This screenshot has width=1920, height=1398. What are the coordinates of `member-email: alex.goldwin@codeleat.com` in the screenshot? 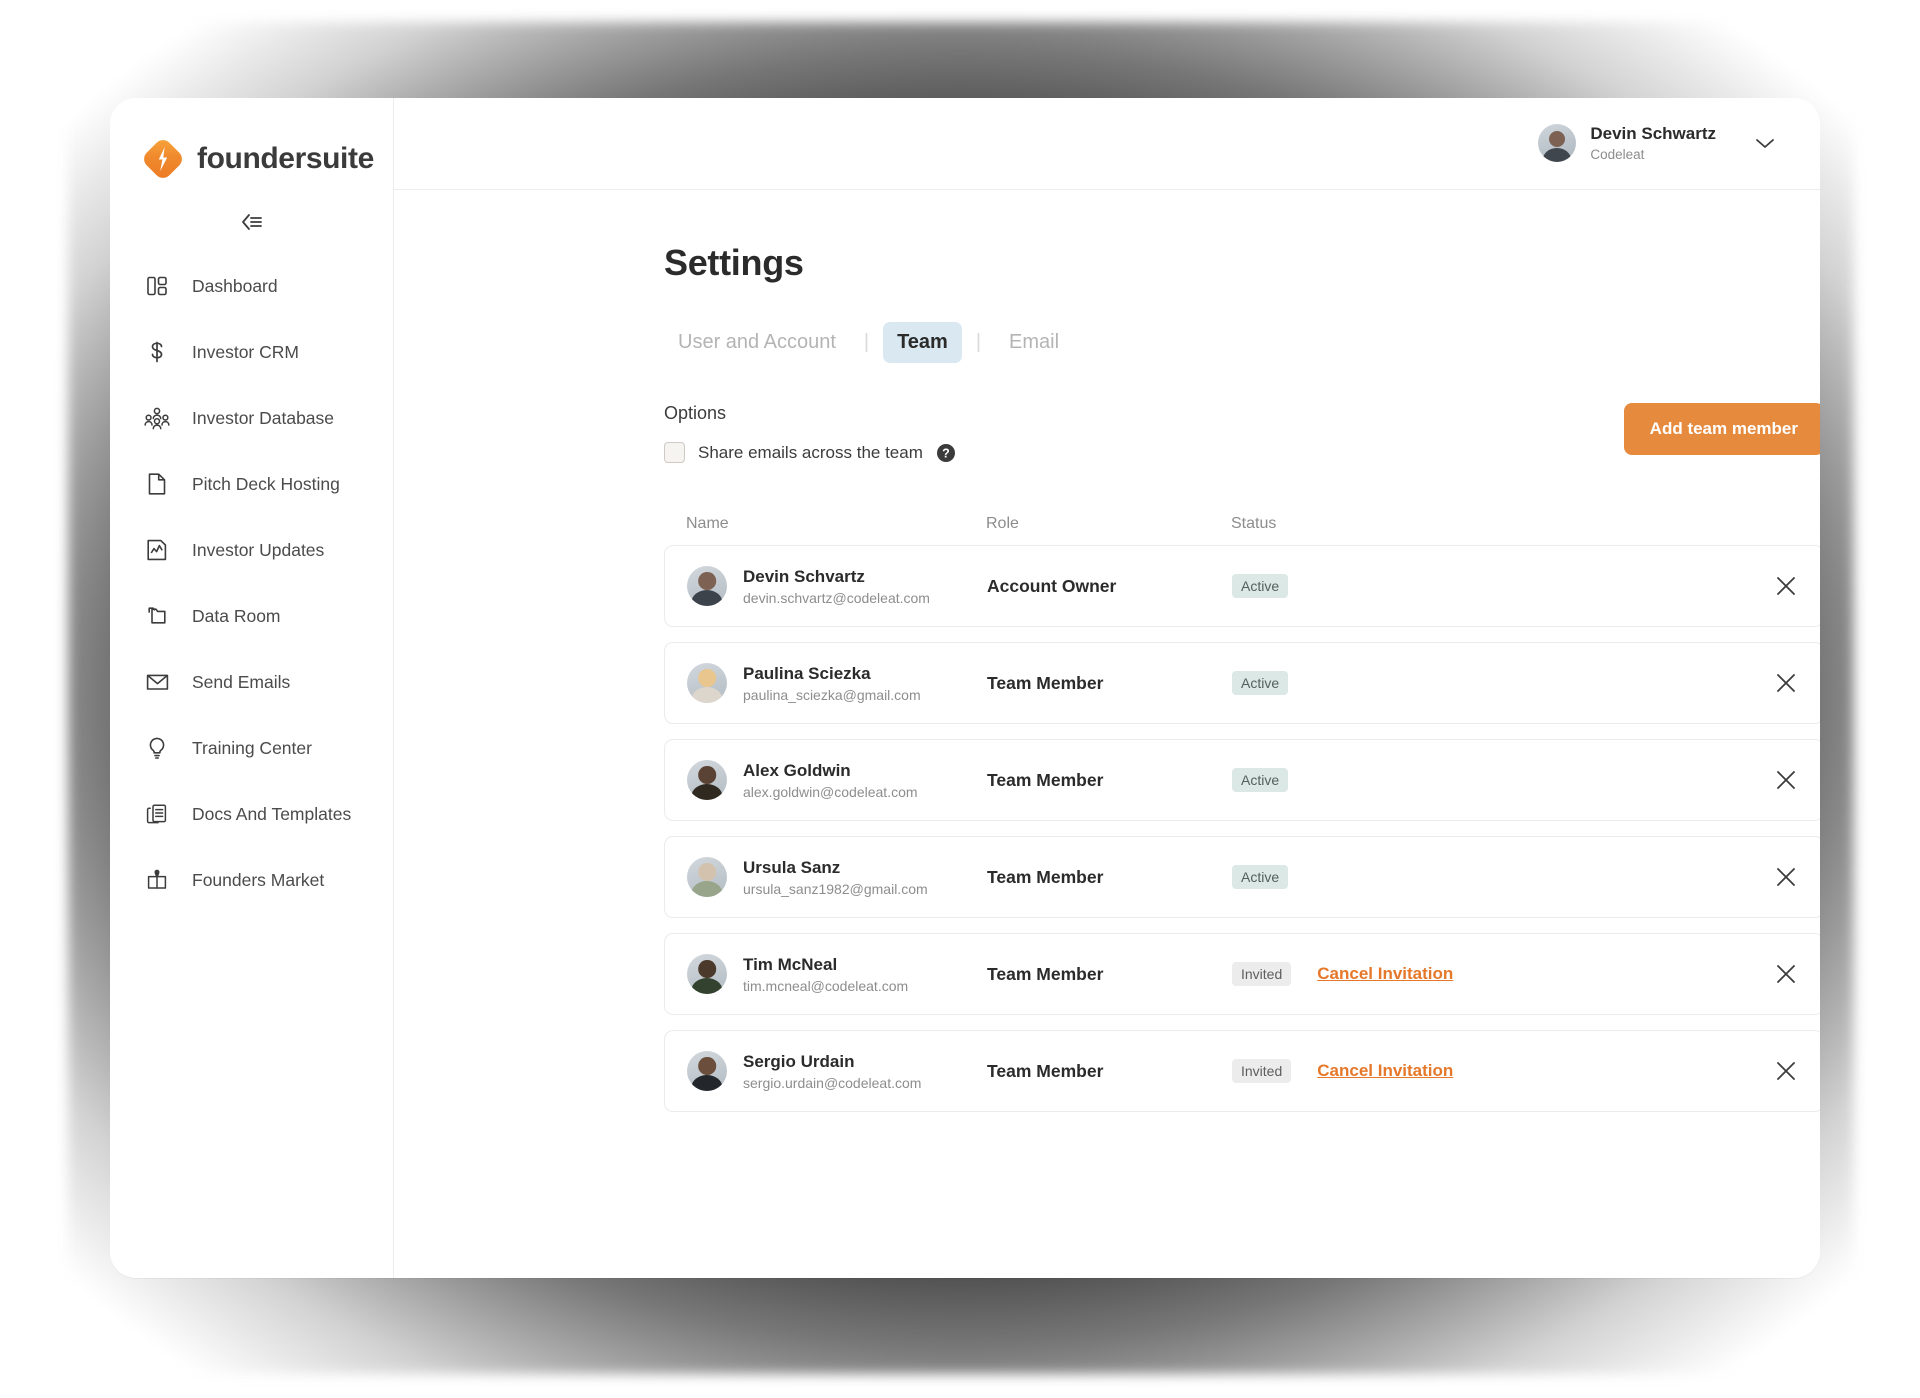 It's located at (830, 792).